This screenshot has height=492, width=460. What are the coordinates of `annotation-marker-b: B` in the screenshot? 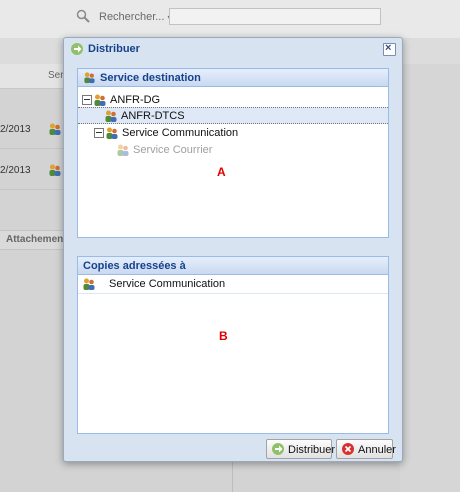 It's located at (223, 336).